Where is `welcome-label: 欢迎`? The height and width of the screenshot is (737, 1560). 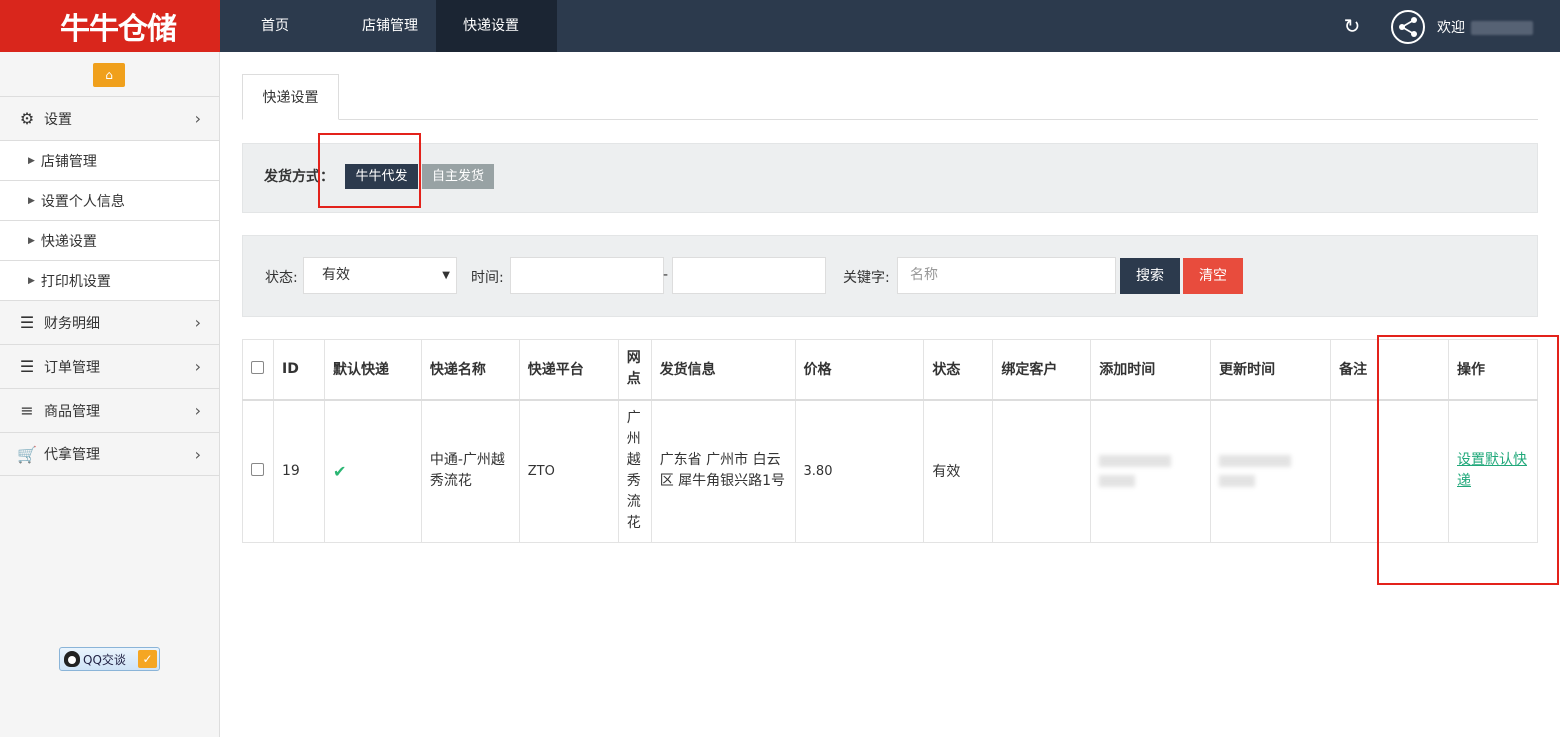 welcome-label: 欢迎 is located at coordinates (1451, 28).